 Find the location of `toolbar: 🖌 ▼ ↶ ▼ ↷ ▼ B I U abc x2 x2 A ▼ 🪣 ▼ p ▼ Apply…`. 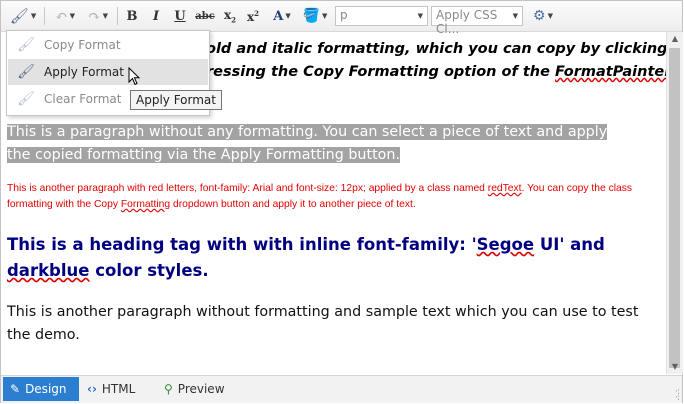

toolbar: 🖌 ▼ ↶ ▼ ↷ ▼ B I U abc x2 x2 A ▼ 🪣 ▼ p ▼ Apply… is located at coordinates (341, 18).